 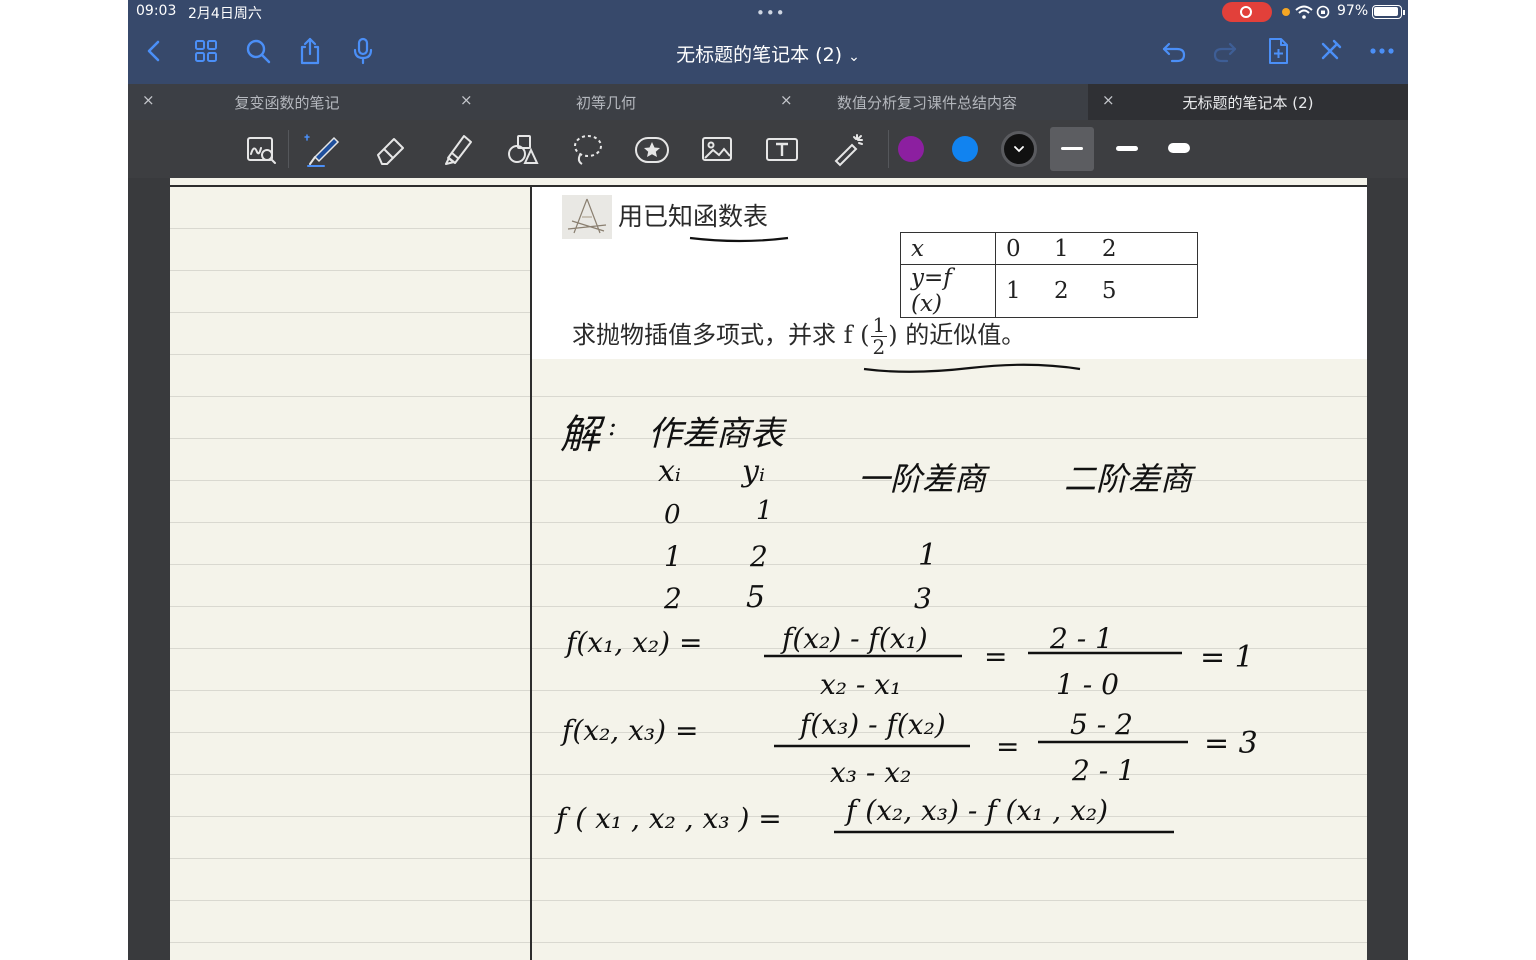 I want to click on tab-label: 数值分析复习课件总结内容, so click(x=926, y=103).